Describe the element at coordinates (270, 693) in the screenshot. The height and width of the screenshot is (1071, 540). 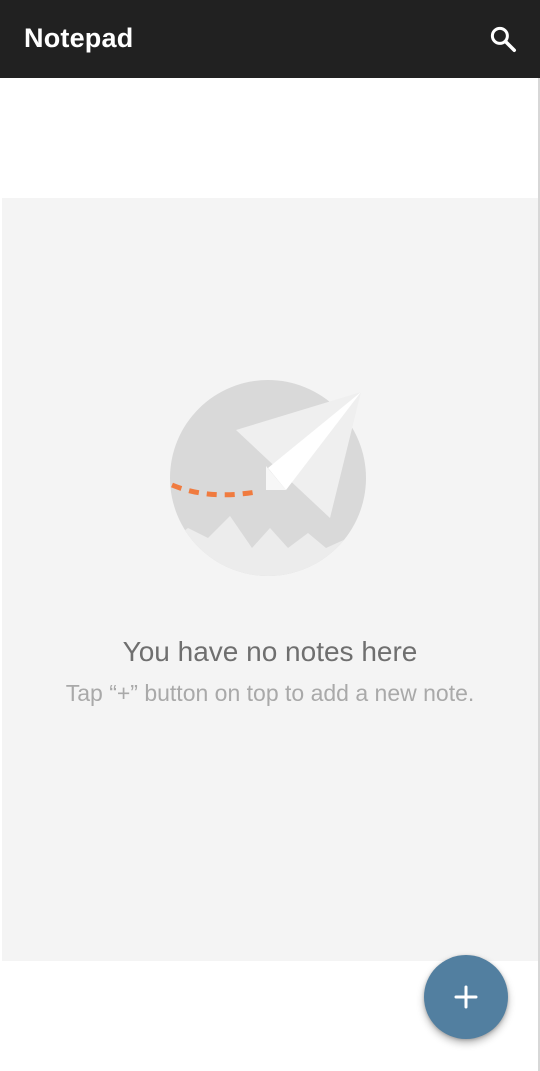
I see `empty-state-subtitle: Tap “+” button on top to add a new note.` at that location.